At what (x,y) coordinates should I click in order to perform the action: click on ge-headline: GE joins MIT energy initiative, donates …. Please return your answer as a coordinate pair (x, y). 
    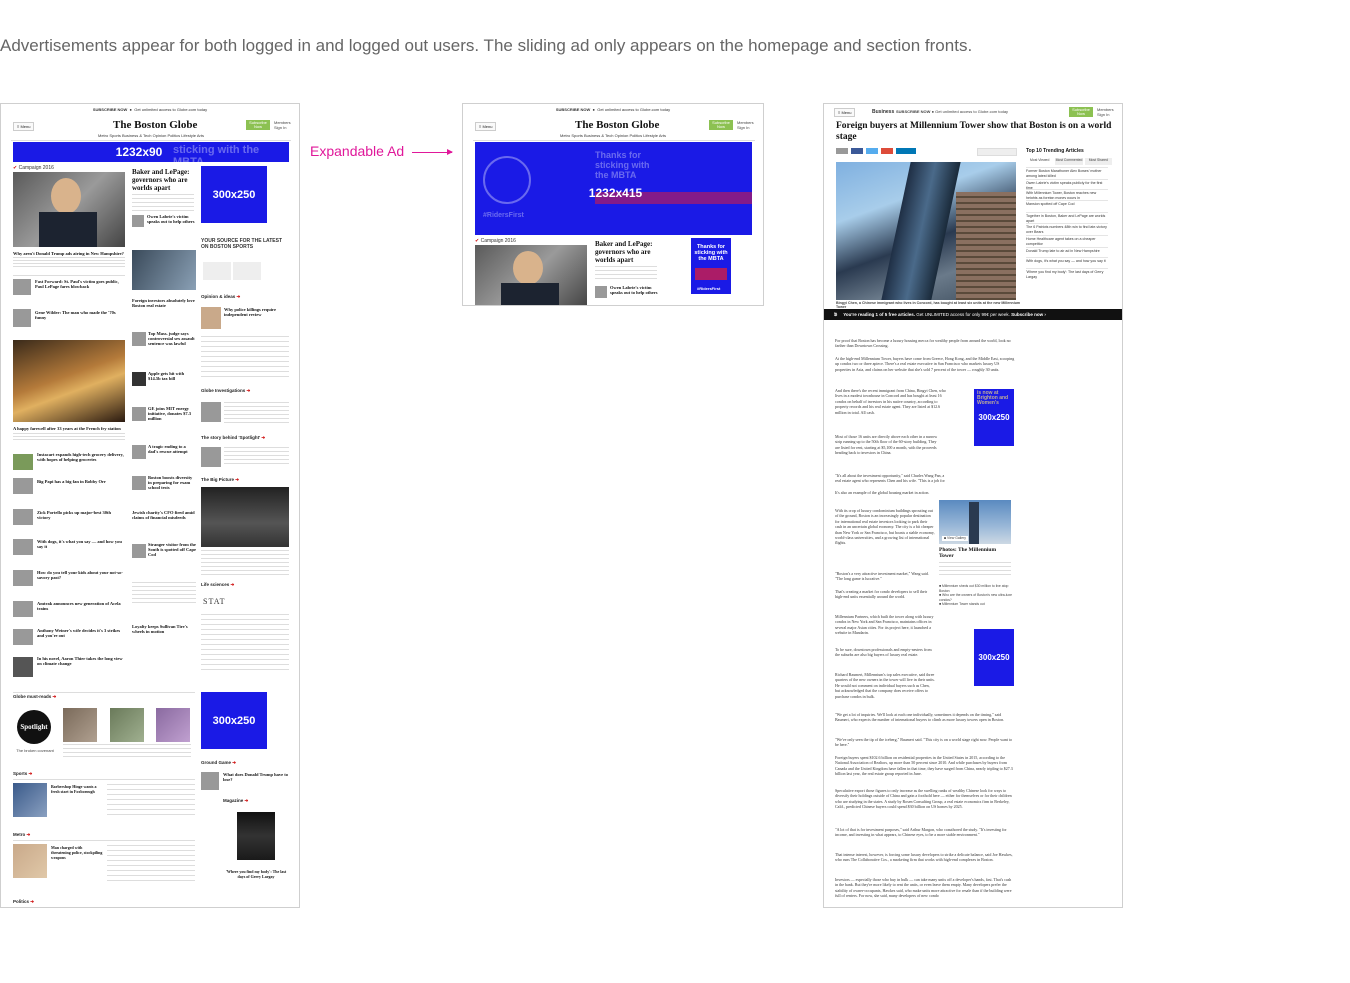
    Looking at the image, I should click on (172, 413).